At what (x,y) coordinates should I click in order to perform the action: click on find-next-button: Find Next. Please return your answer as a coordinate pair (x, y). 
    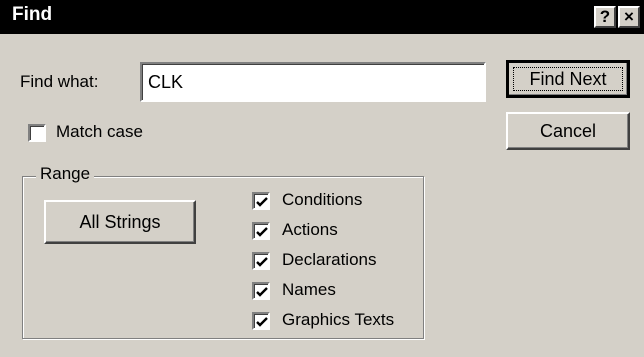
    Looking at the image, I should click on (568, 79).